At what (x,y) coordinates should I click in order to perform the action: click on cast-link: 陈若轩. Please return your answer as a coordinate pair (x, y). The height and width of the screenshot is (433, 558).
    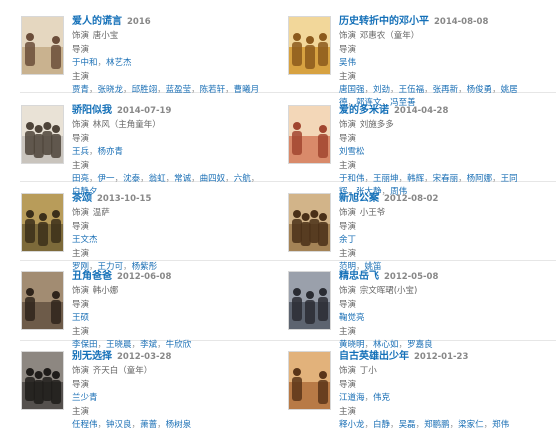
    Looking at the image, I should click on (213, 90).